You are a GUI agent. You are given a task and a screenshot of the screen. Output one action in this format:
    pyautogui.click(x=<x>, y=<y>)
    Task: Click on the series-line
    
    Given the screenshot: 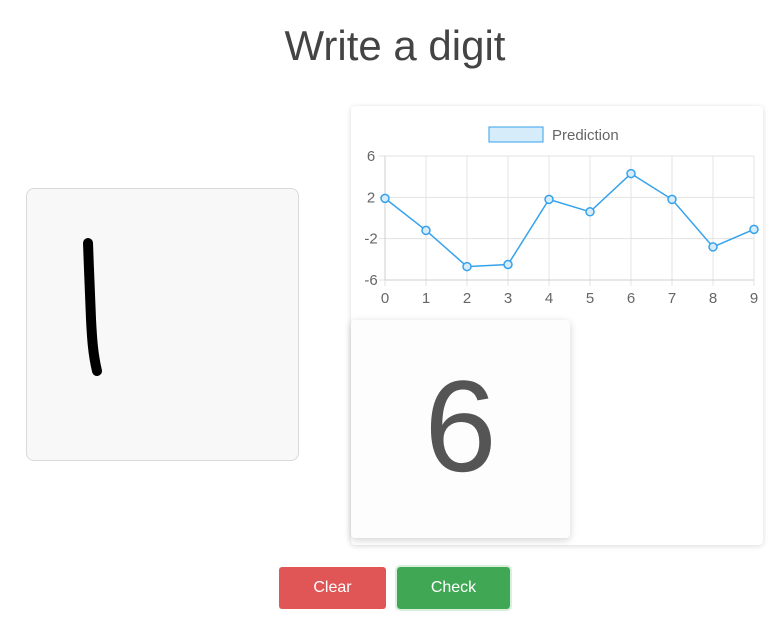 What is the action you would take?
    pyautogui.click(x=569, y=220)
    